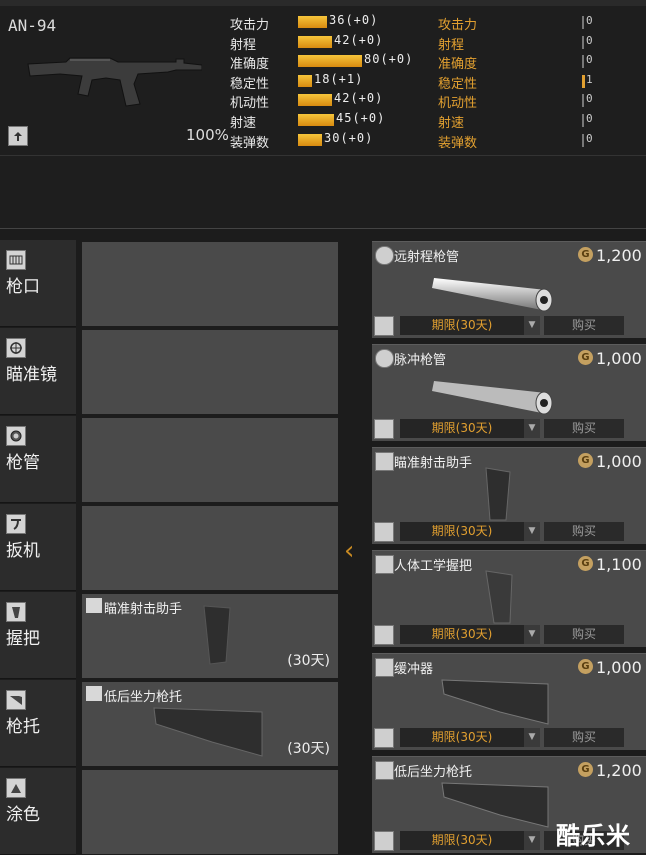 The width and height of the screenshot is (646, 855). What do you see at coordinates (38, 635) in the screenshot?
I see `category-grip: 握把` at bounding box center [38, 635].